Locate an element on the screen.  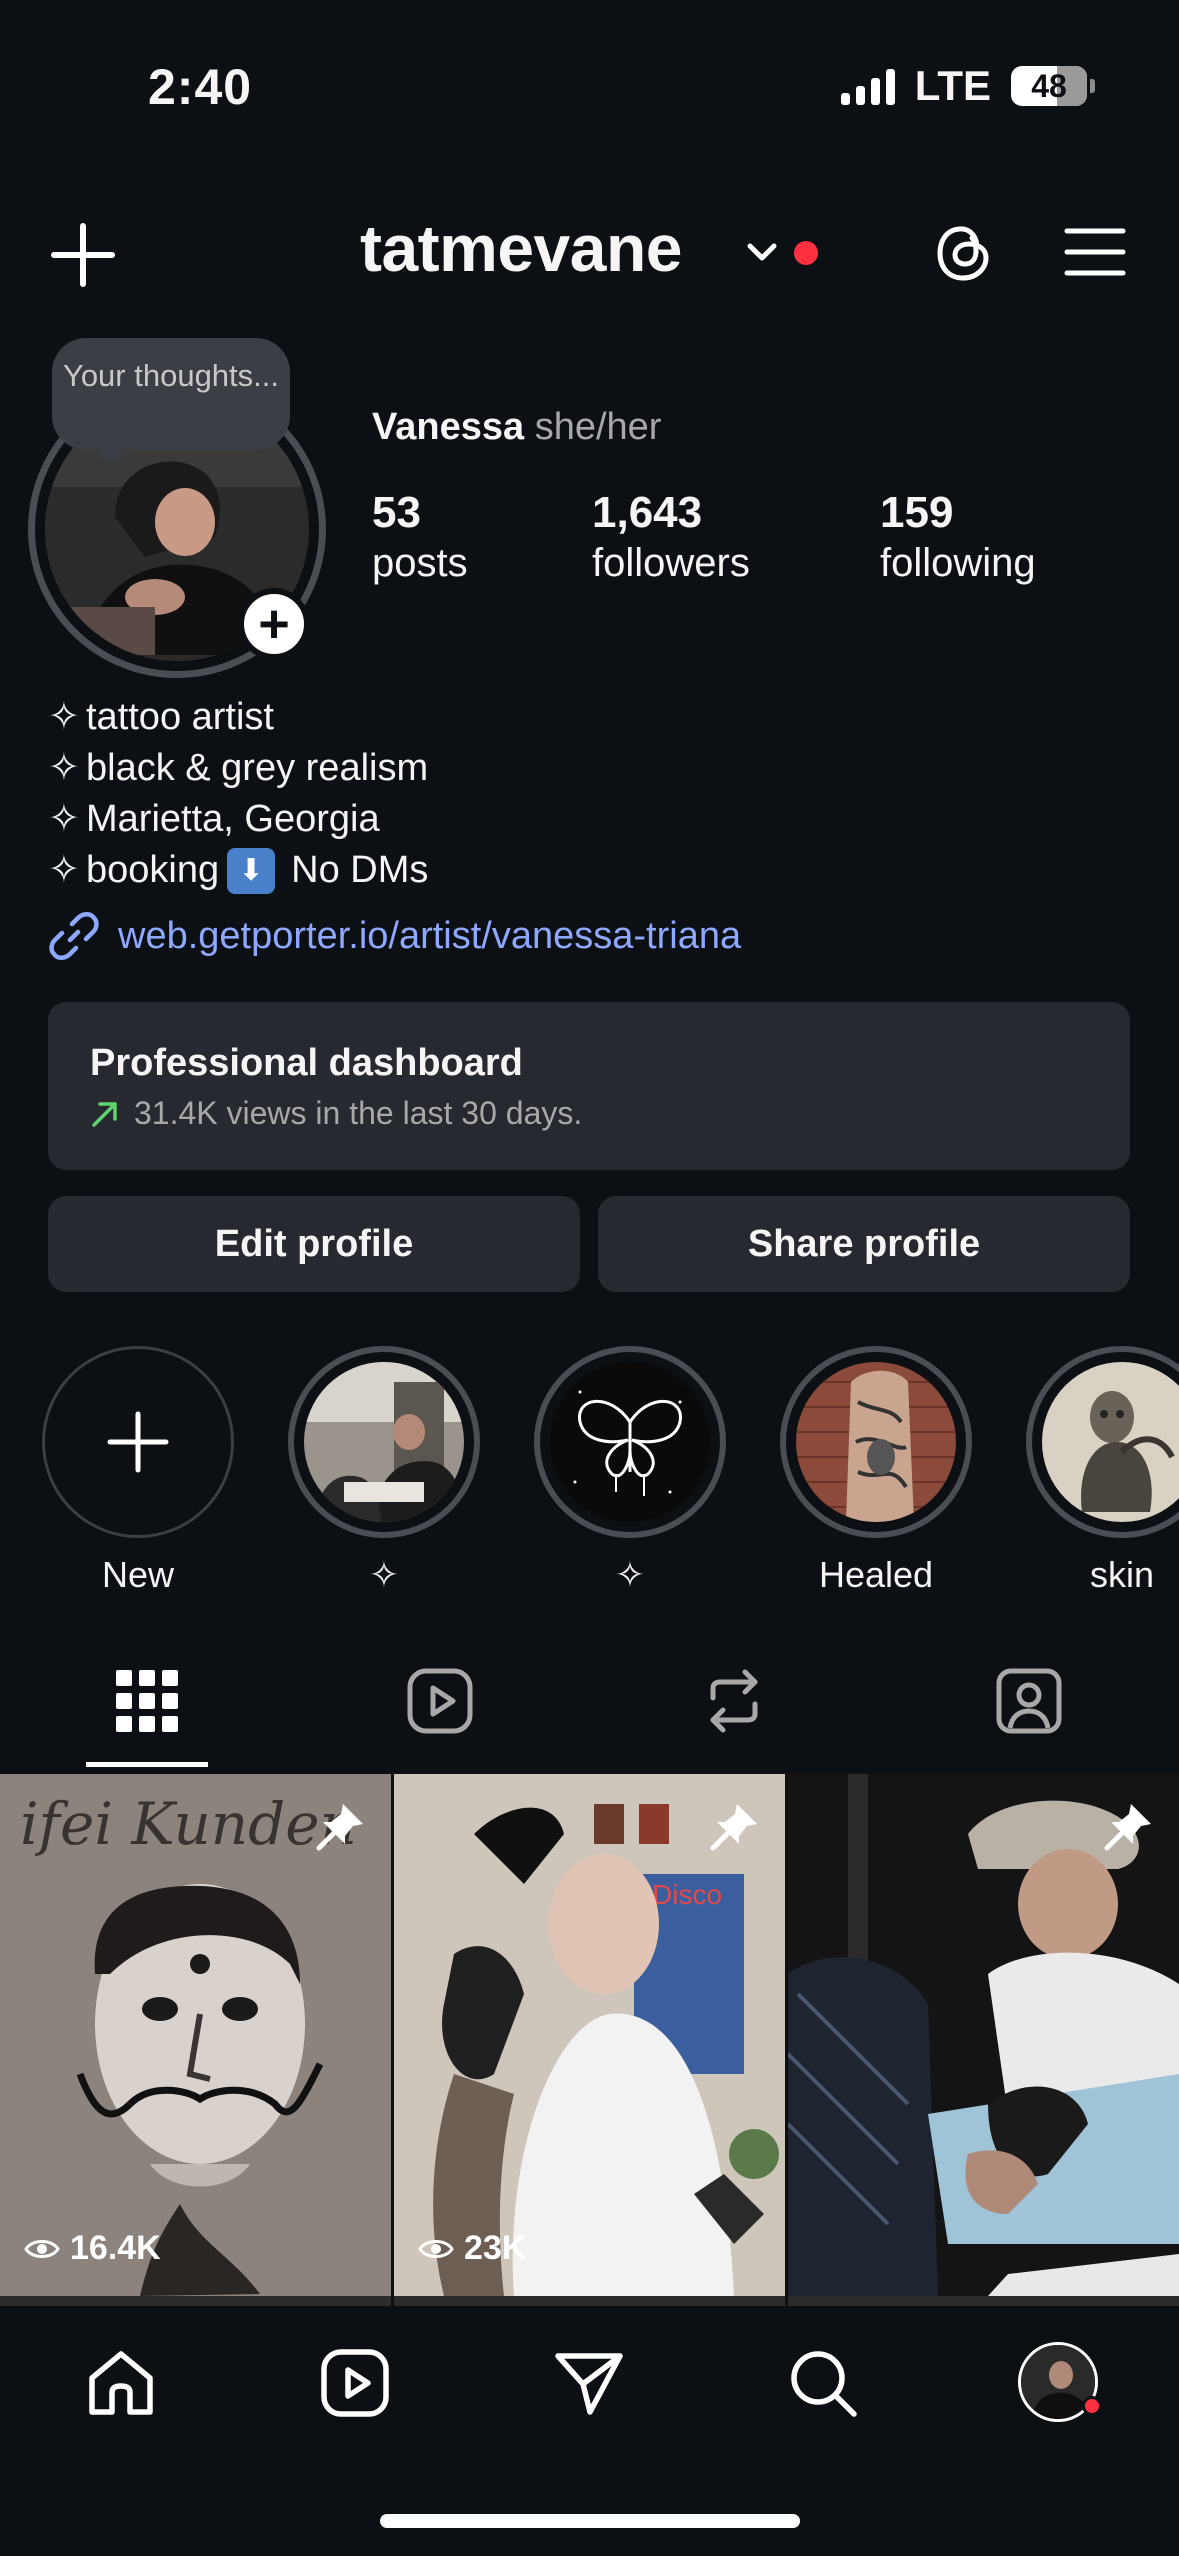
bio-link-text: web.getporter.io/artist/vanessa-triana is located at coordinates (429, 936).